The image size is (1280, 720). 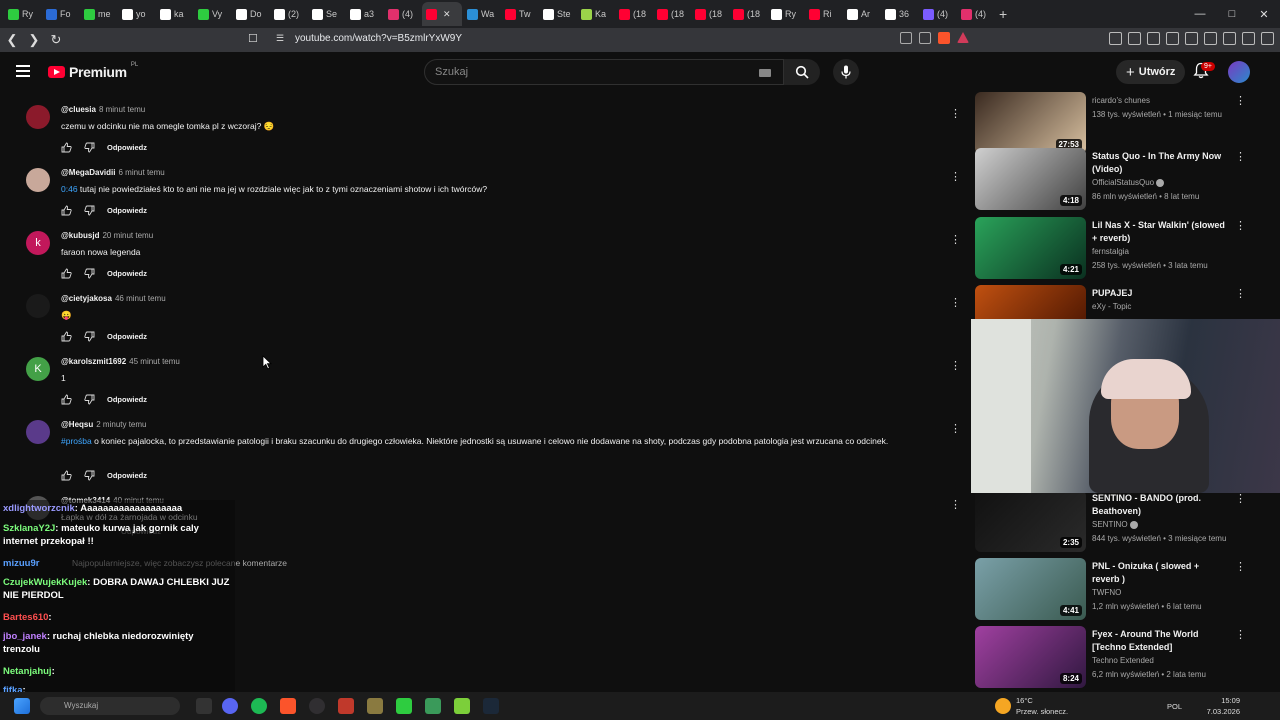 What do you see at coordinates (78, 109) in the screenshot?
I see `comment-author: @cluesia` at bounding box center [78, 109].